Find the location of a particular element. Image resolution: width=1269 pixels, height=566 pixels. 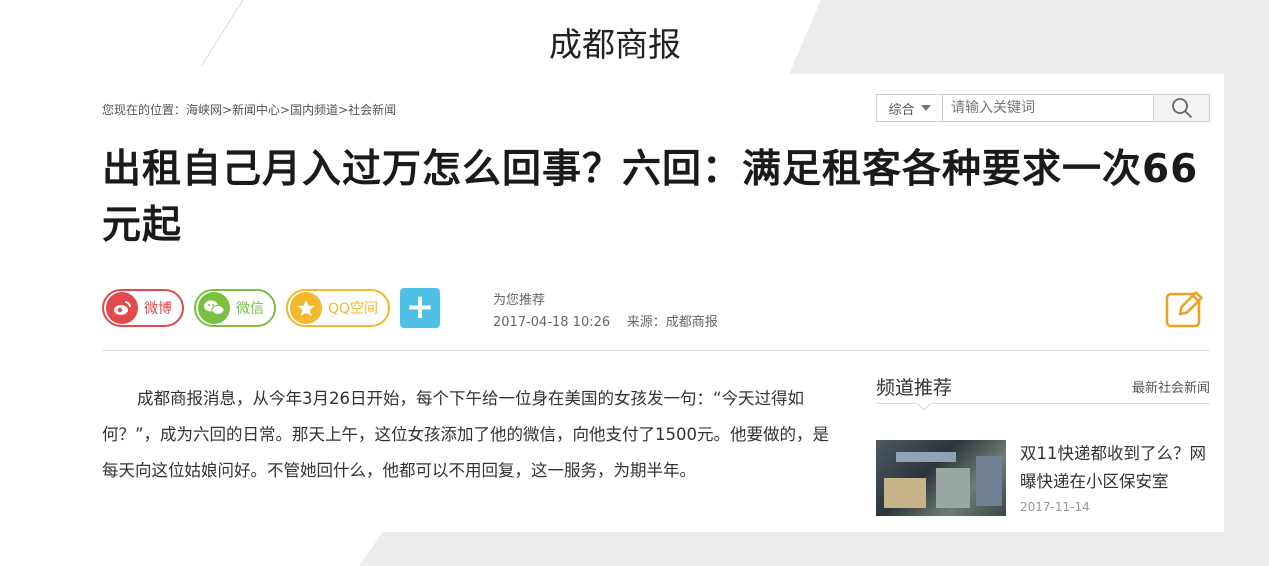

share-weibo-button: 微博 is located at coordinates (143, 308).